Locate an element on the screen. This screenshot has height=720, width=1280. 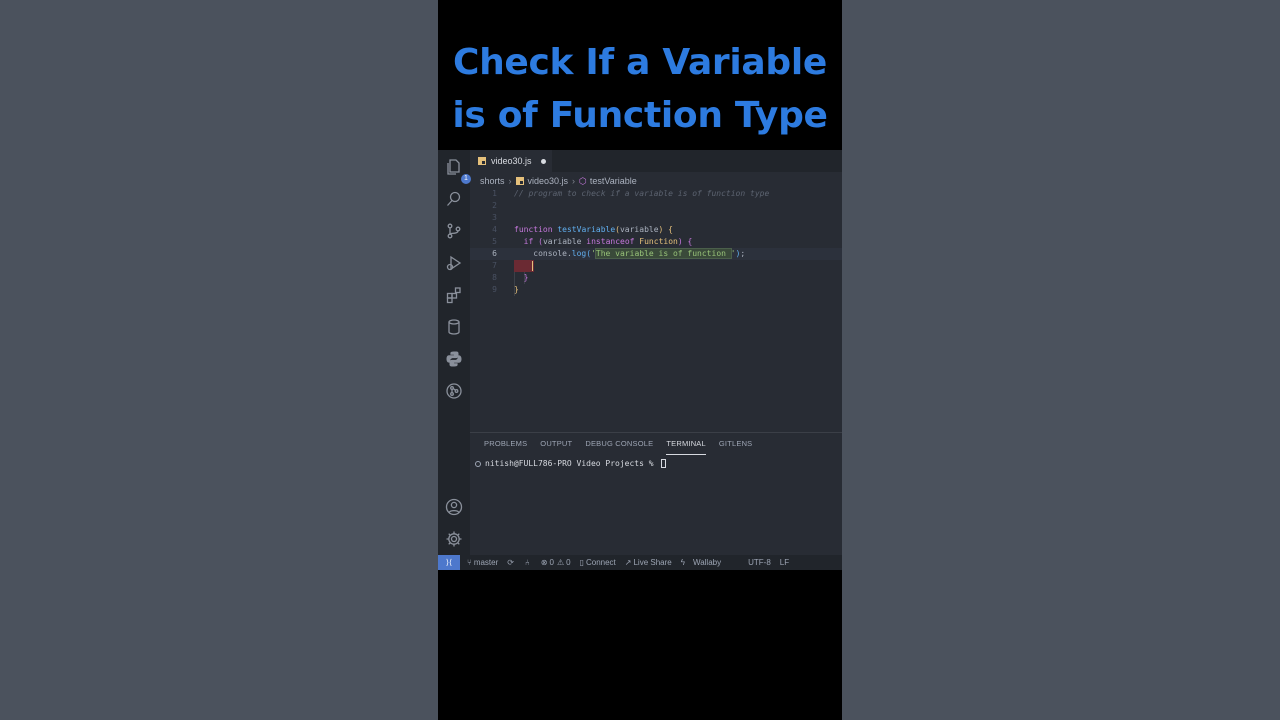
eol-label: LF is located at coordinates (784, 562).